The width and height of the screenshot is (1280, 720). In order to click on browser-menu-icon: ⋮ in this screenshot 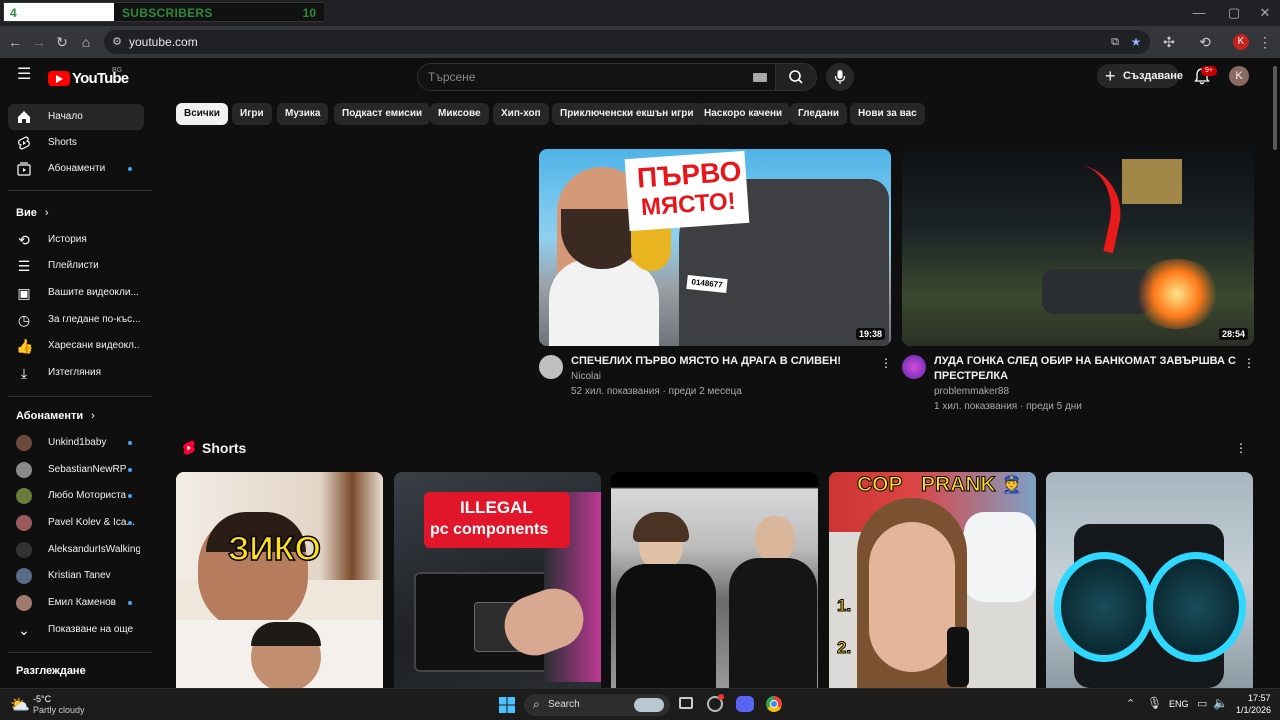, I will do `click(1265, 42)`.